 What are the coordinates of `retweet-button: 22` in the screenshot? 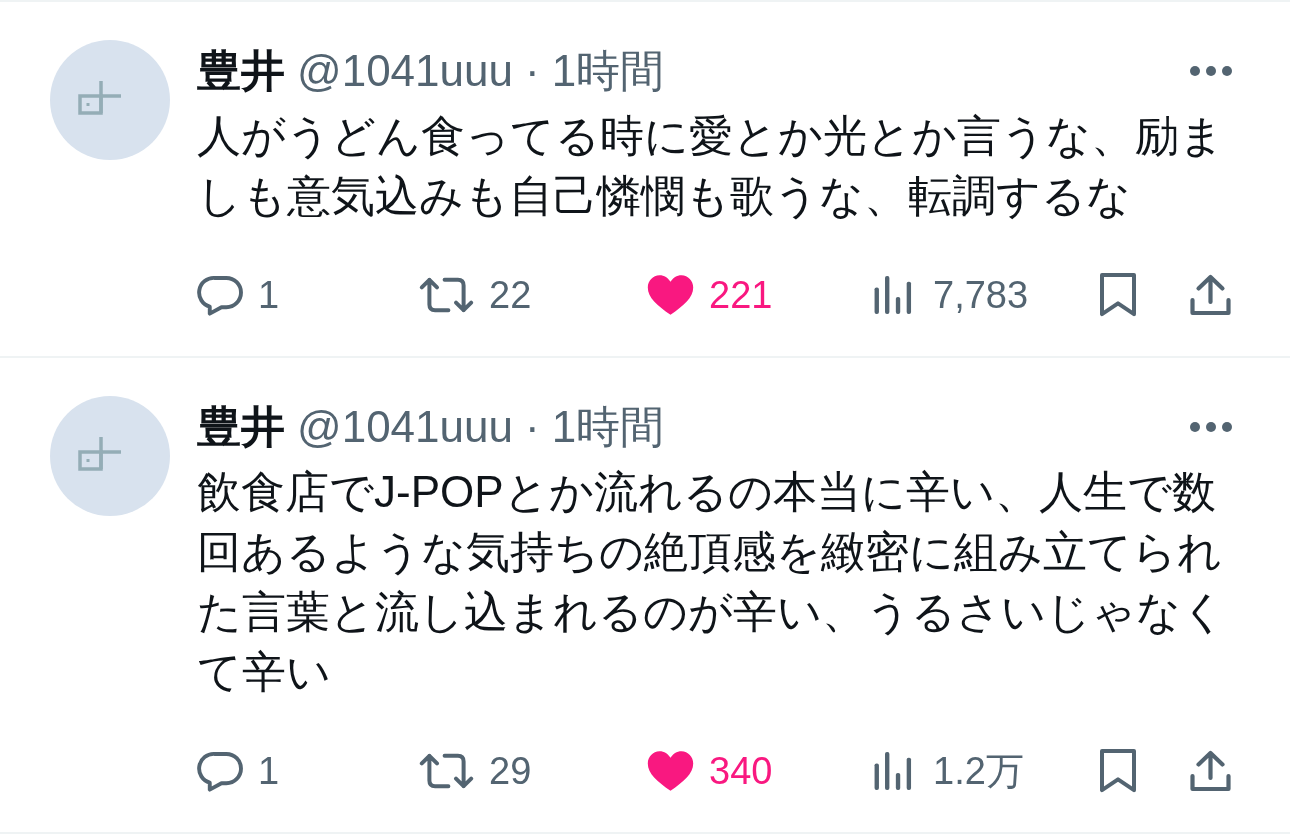 It's located at (475, 295).